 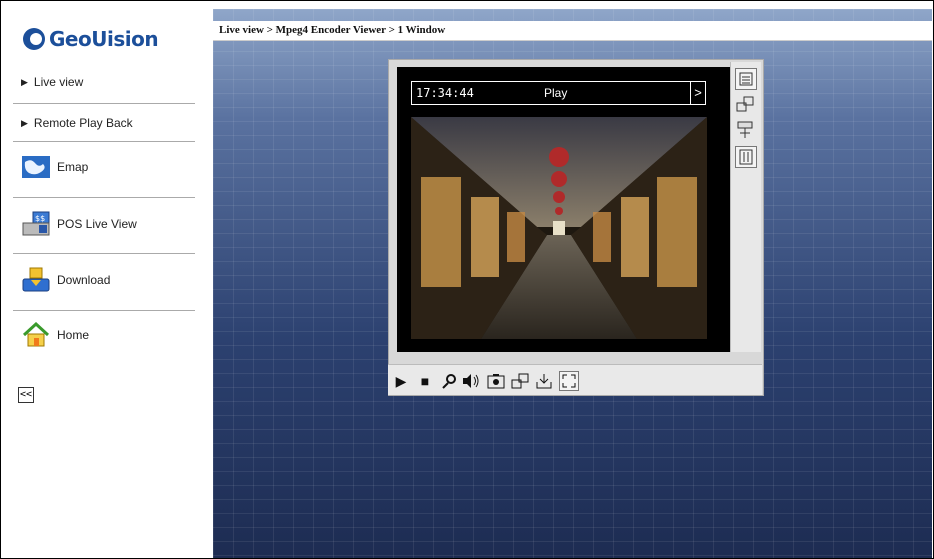 I want to click on playback-toolbar: ▶ ■, so click(x=575, y=379).